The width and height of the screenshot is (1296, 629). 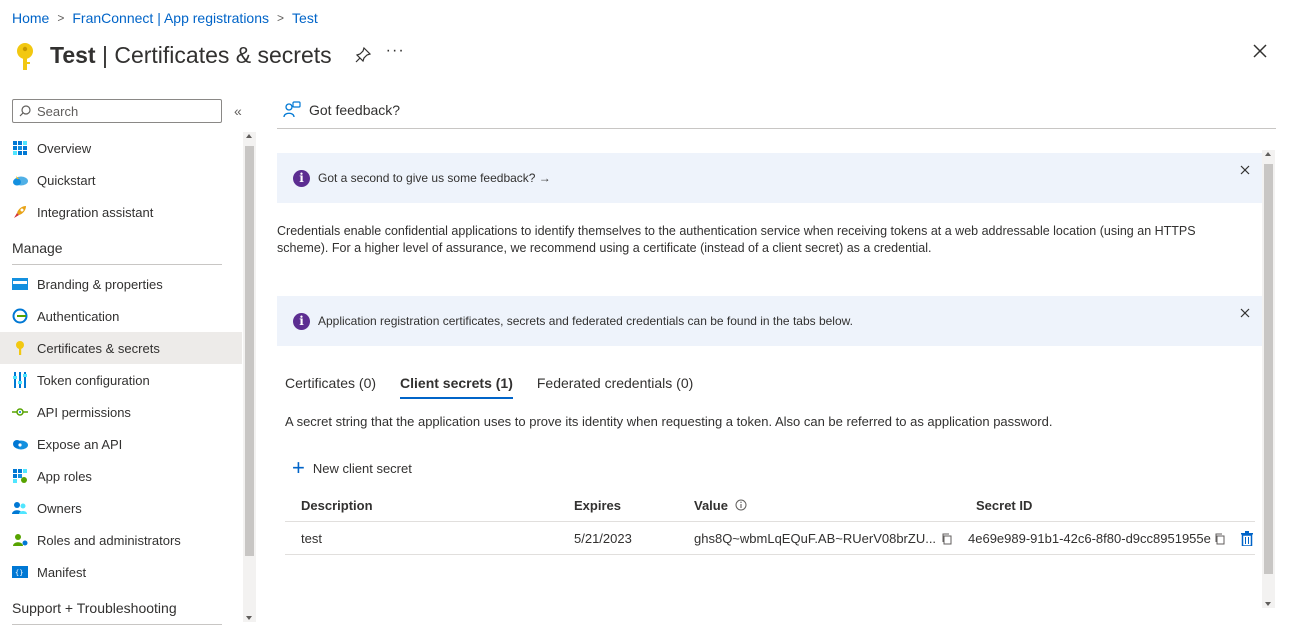 I want to click on sidebar-item-overview: Overview, so click(x=121, y=148).